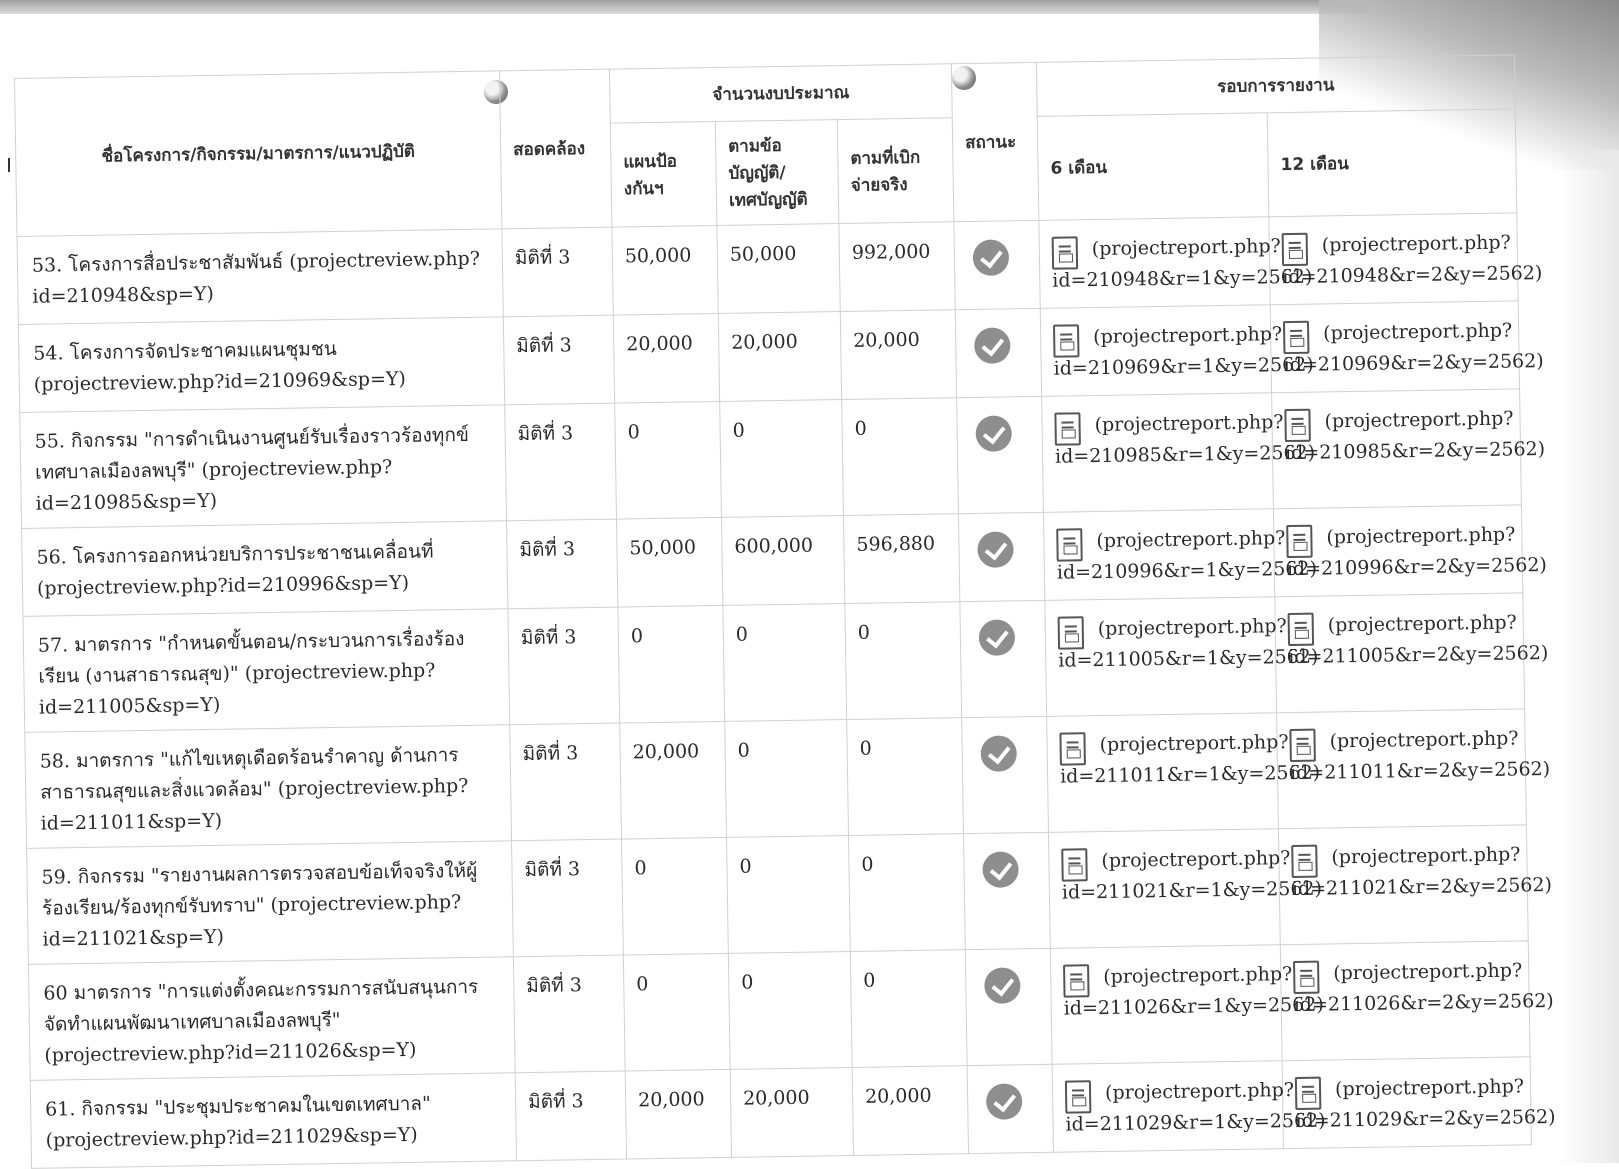  What do you see at coordinates (1182, 278) in the screenshot?
I see `report-link-id: id=210948&r=1&y=2562)` at bounding box center [1182, 278].